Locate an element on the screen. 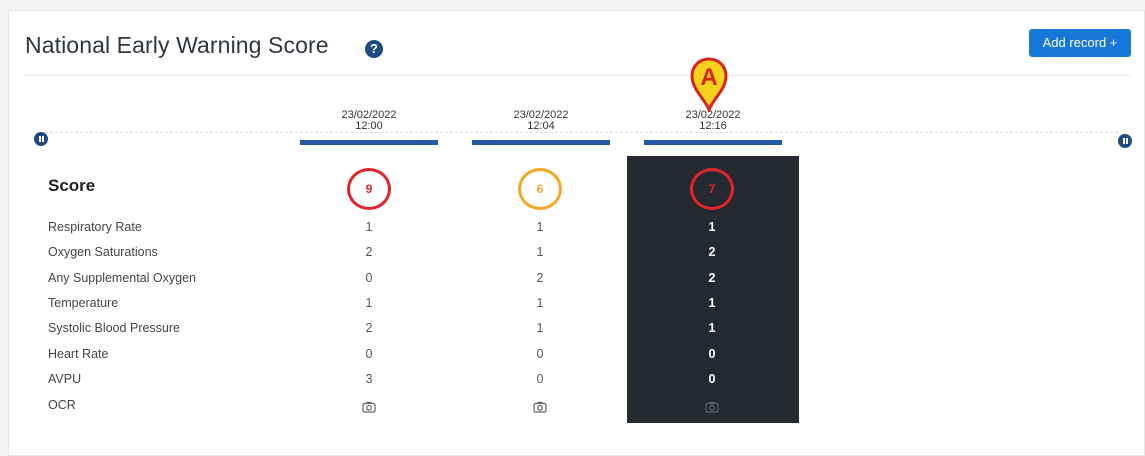 This screenshot has height=456, width=1145. help-icon: ? is located at coordinates (374, 49).